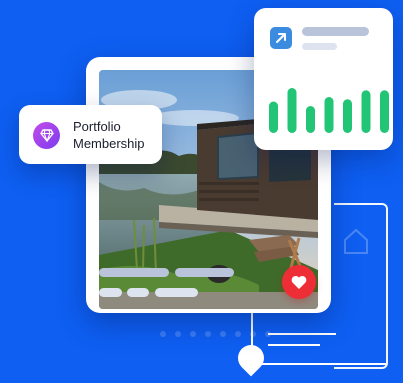 This screenshot has width=403, height=383. Describe the element at coordinates (251, 358) in the screenshot. I see `location-pin-icon` at that location.